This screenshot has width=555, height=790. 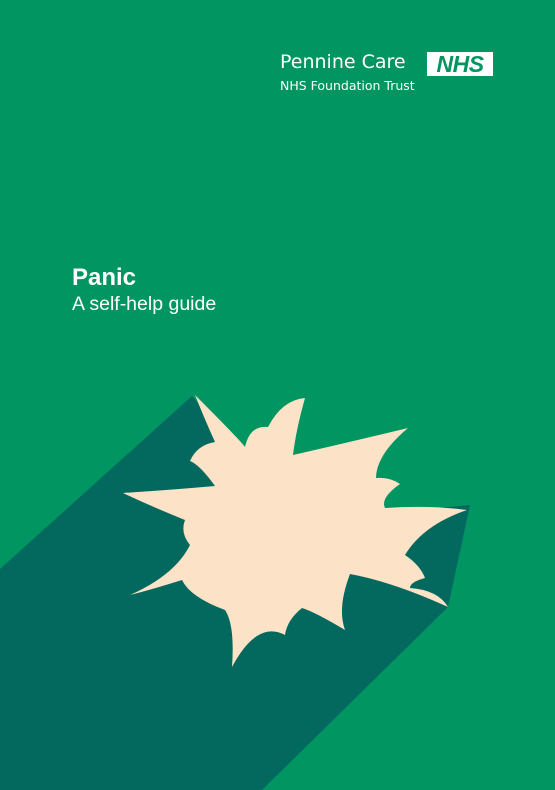 What do you see at coordinates (347, 85) in the screenshot?
I see `organization-subtitle: NHS Foundation Trust` at bounding box center [347, 85].